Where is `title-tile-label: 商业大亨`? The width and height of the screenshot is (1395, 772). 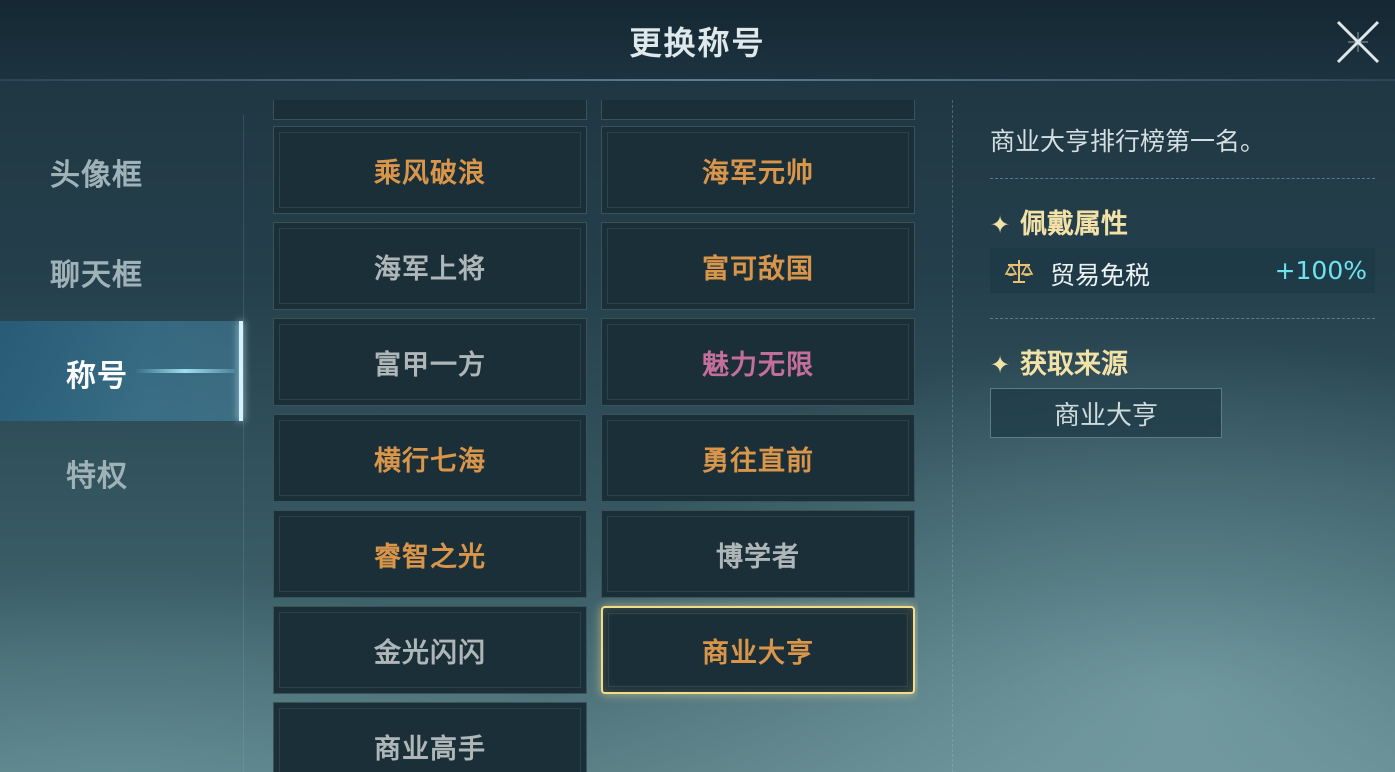
title-tile-label: 商业大亨 is located at coordinates (758, 653).